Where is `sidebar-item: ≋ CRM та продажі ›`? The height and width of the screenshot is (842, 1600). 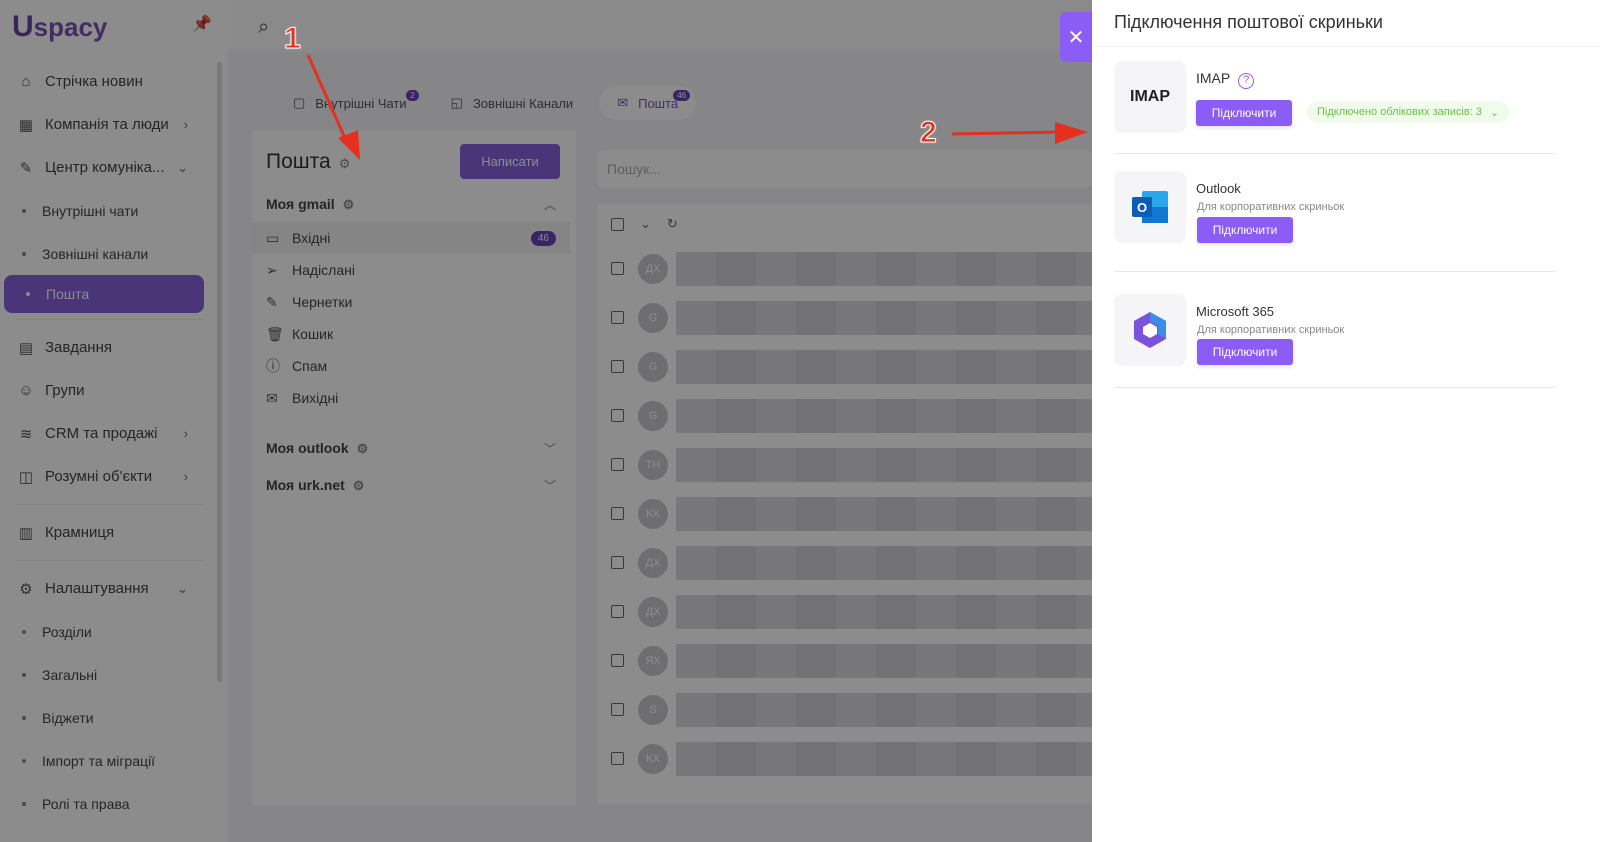
sidebar-item: ≋ CRM та продажі › is located at coordinates (111, 433).